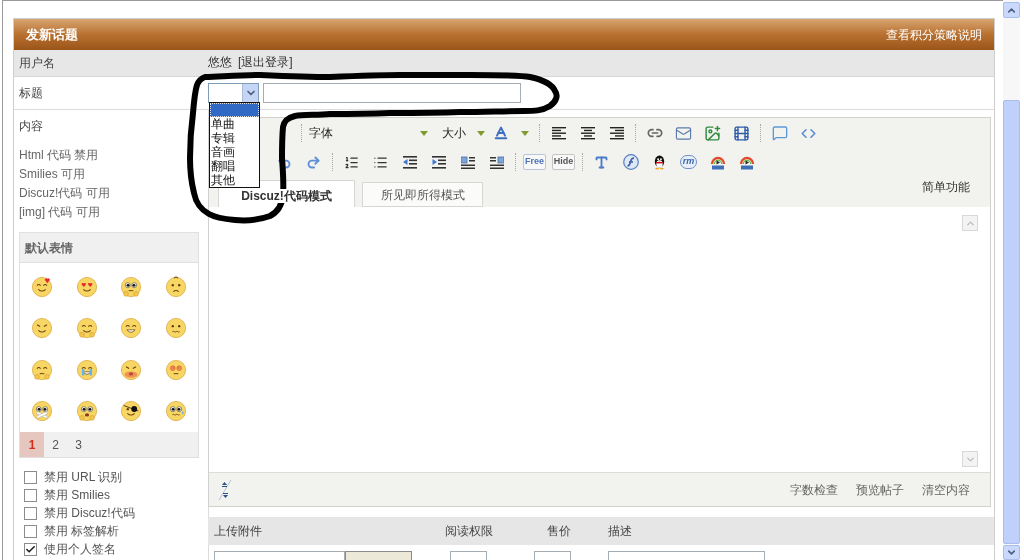 The image size is (1024, 560). Describe the element at coordinates (233, 93) in the screenshot. I see `type-select` at that location.